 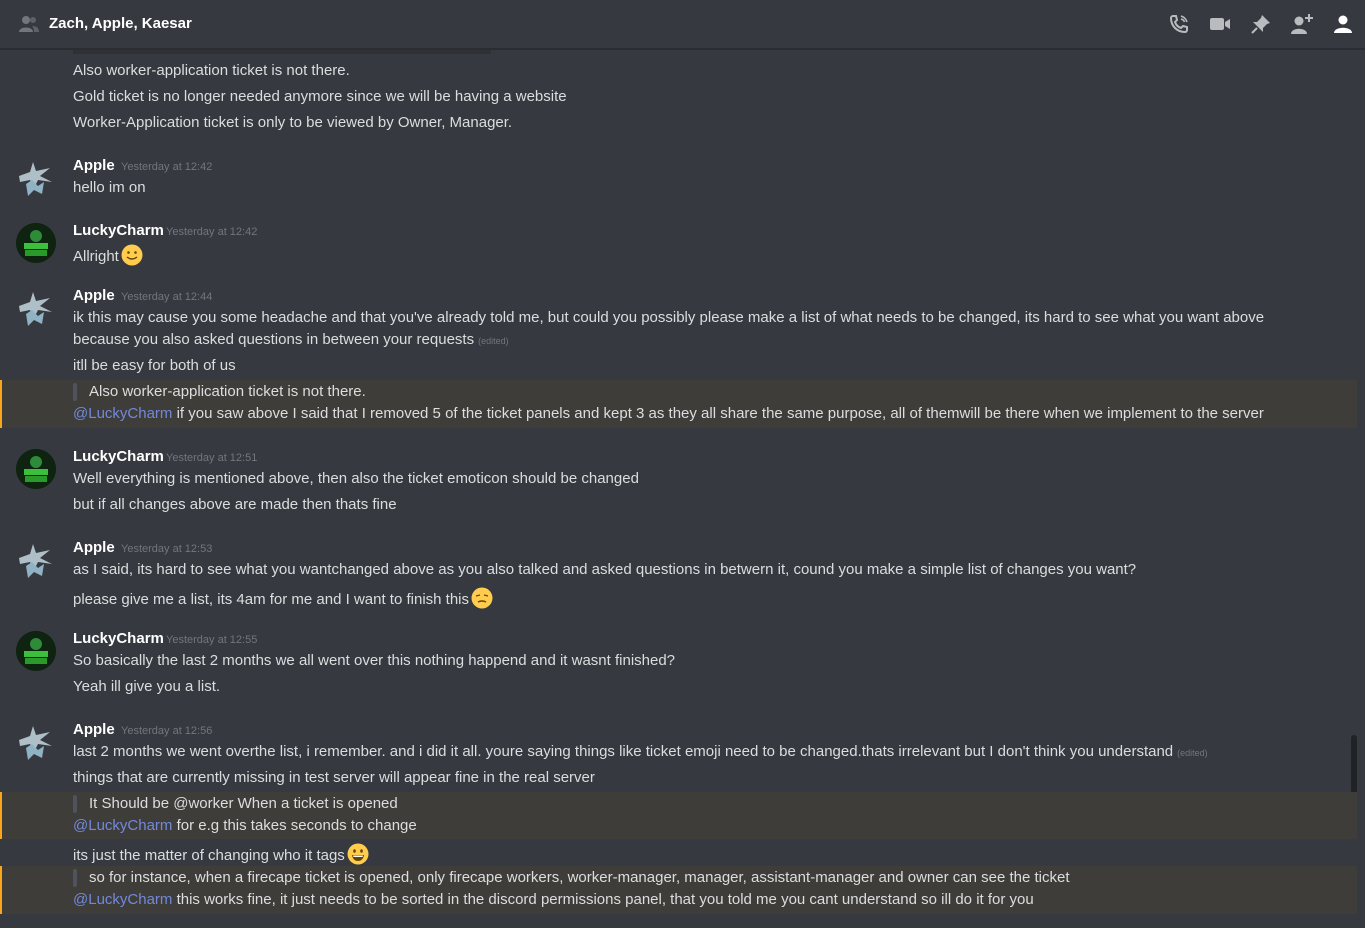 What do you see at coordinates (282, 52) in the screenshot?
I see `embed-edge` at bounding box center [282, 52].